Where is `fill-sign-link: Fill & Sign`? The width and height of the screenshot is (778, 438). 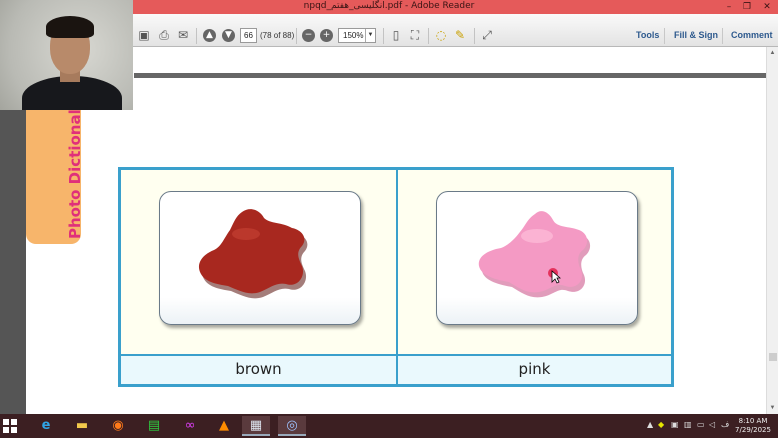
fill-sign-link: Fill & Sign is located at coordinates (696, 35).